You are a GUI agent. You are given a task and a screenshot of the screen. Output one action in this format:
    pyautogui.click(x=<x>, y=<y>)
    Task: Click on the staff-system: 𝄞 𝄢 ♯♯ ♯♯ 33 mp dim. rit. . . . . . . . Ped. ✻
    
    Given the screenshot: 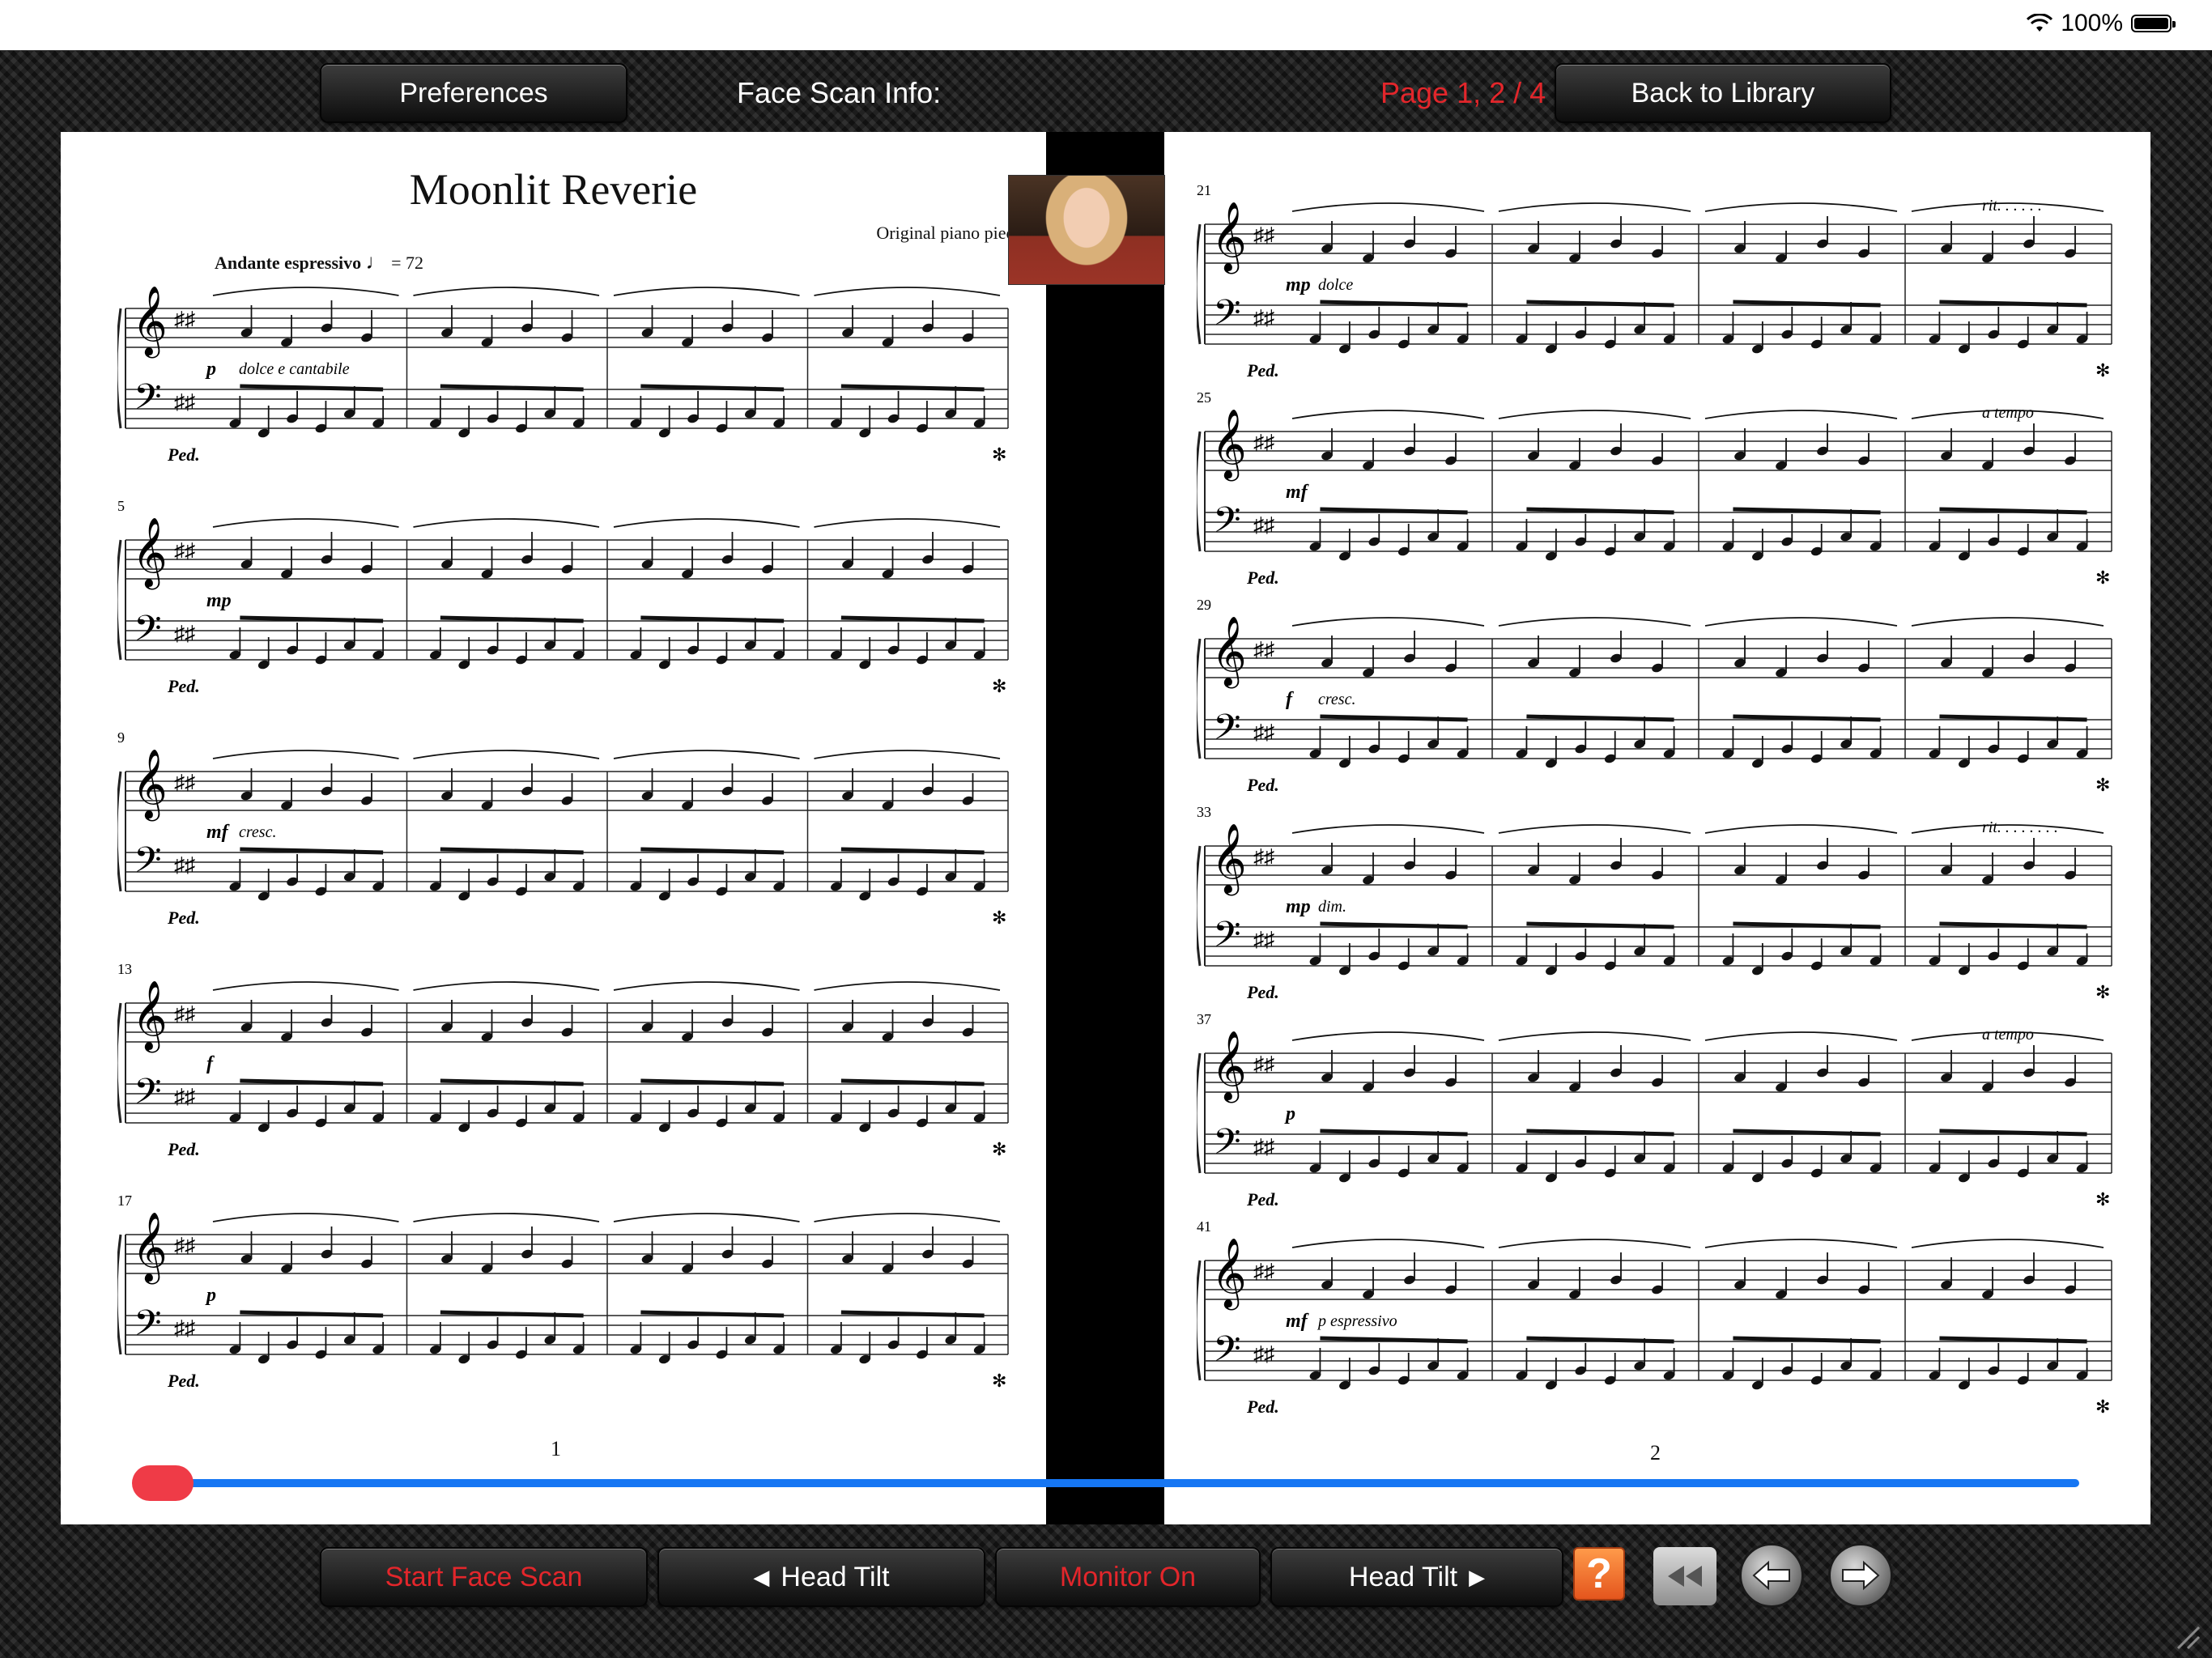 What is the action you would take?
    pyautogui.click(x=1659, y=910)
    